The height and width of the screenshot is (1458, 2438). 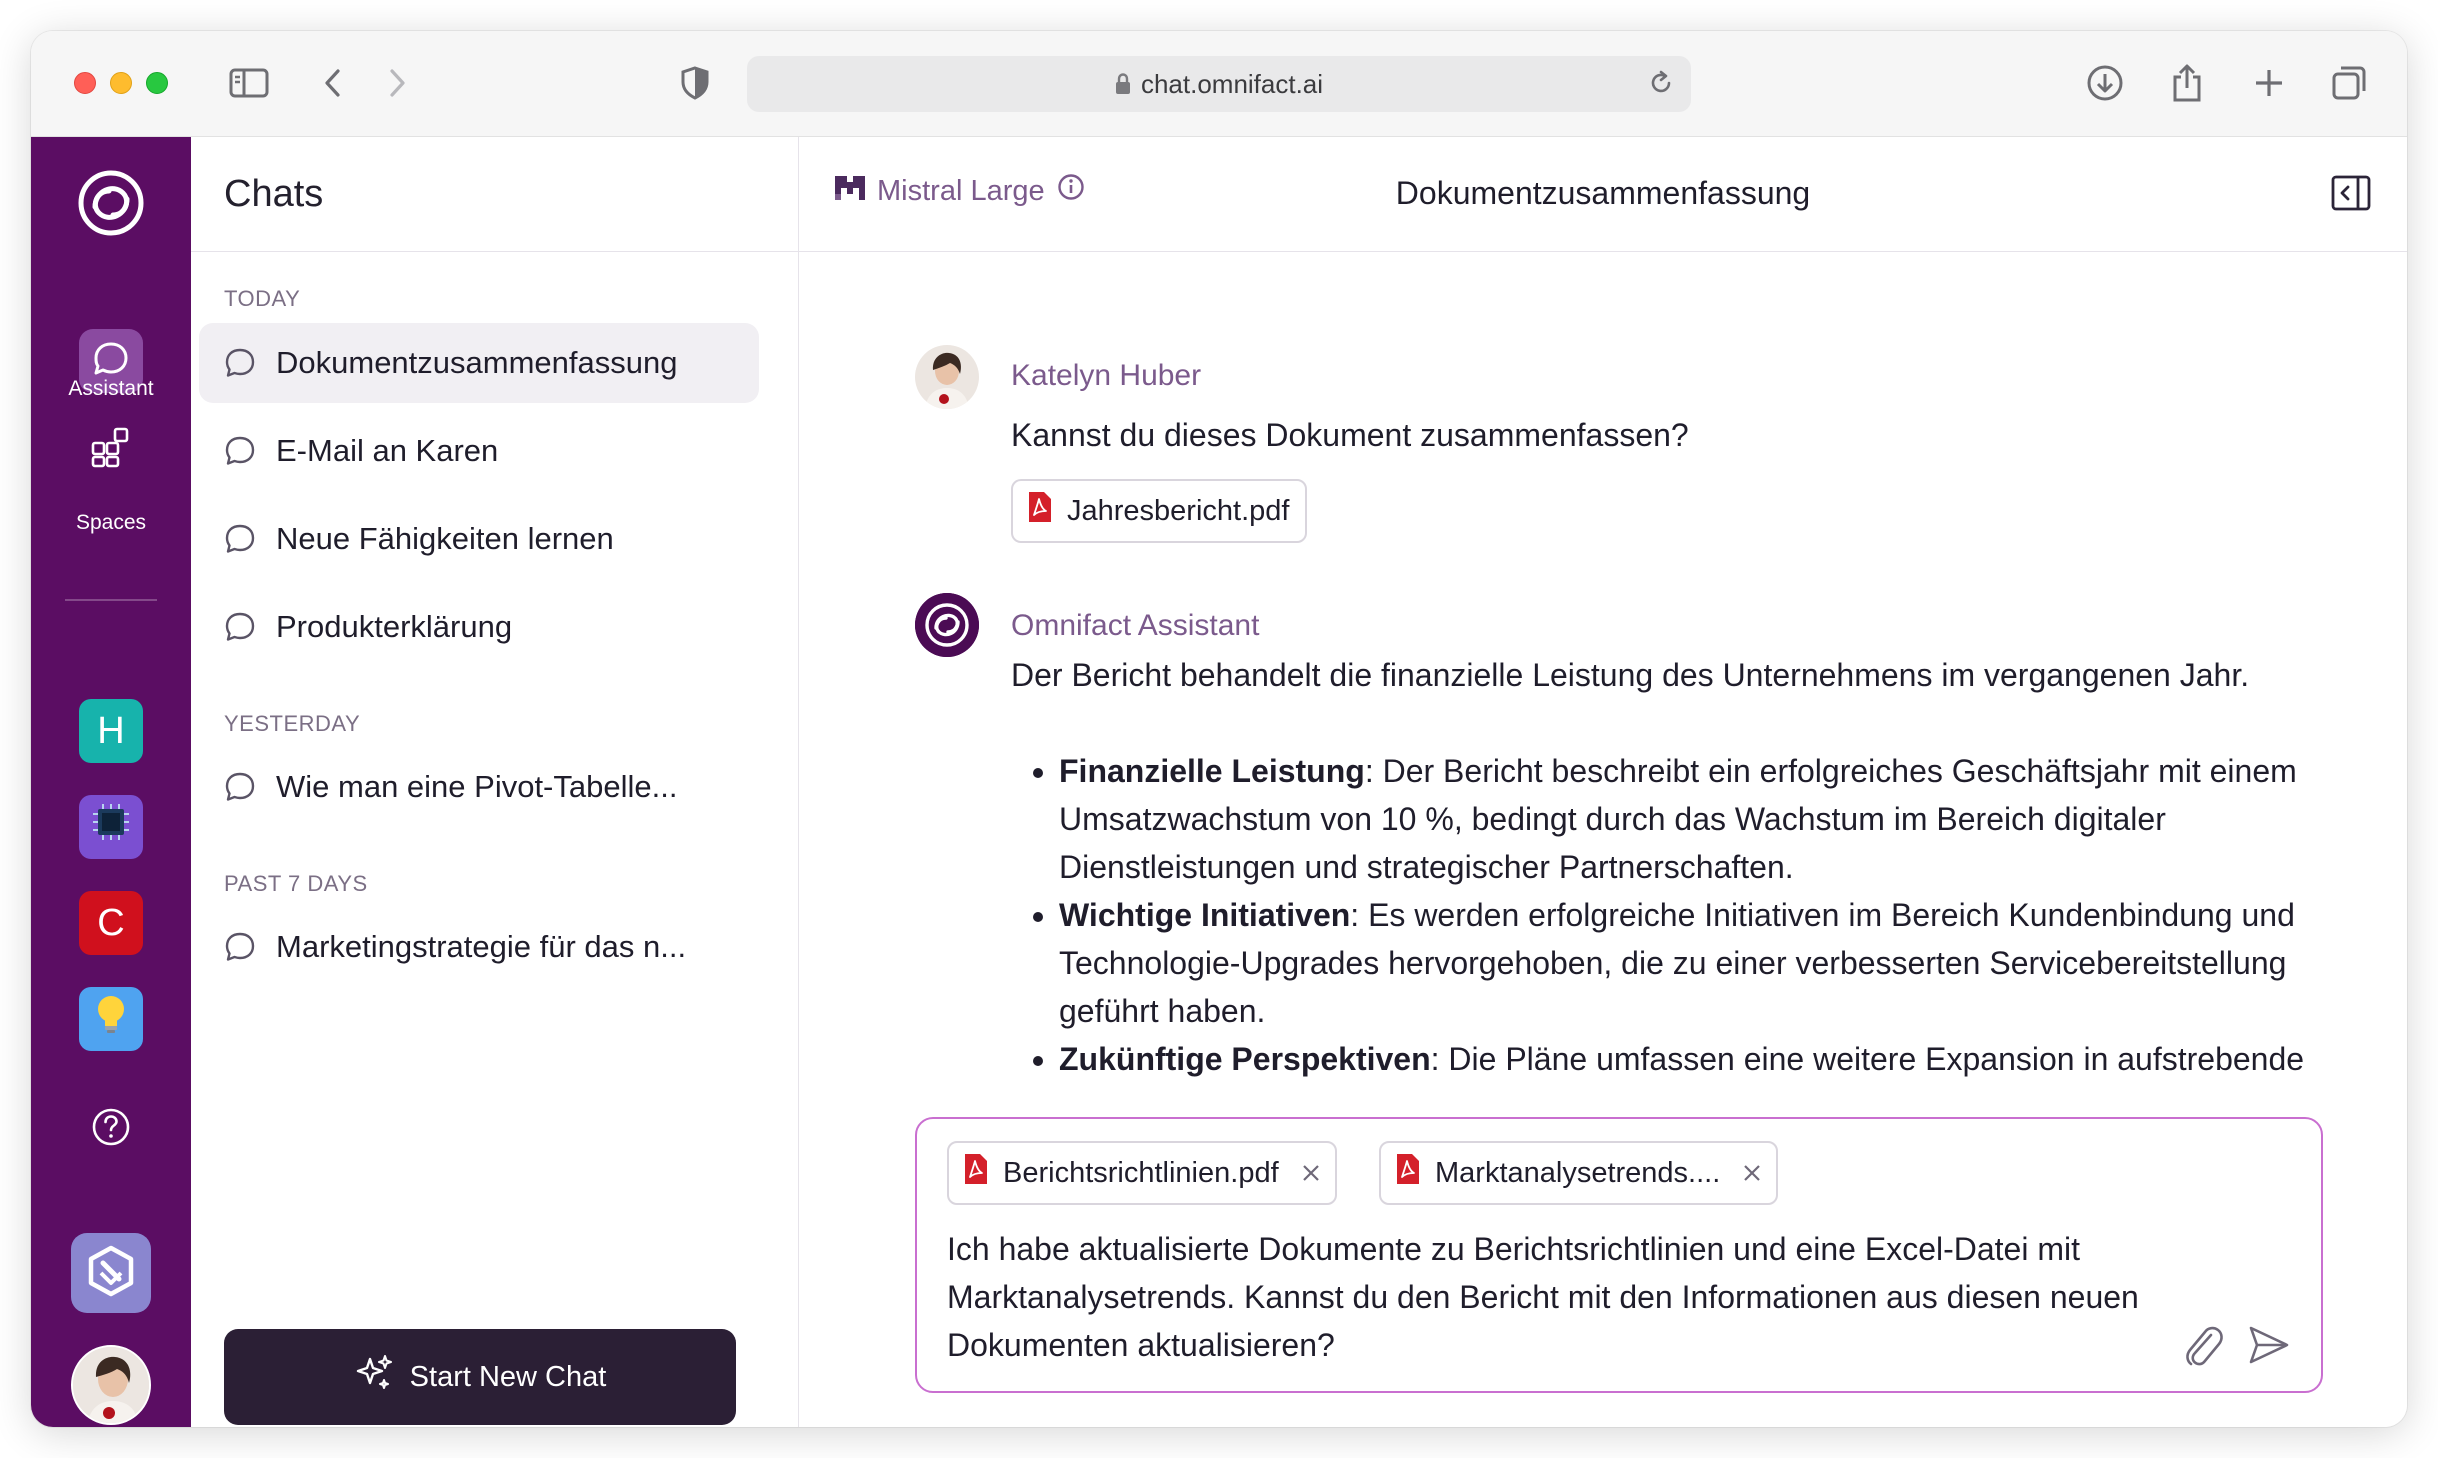 What do you see at coordinates (85, 83) in the screenshot?
I see `close-window-button` at bounding box center [85, 83].